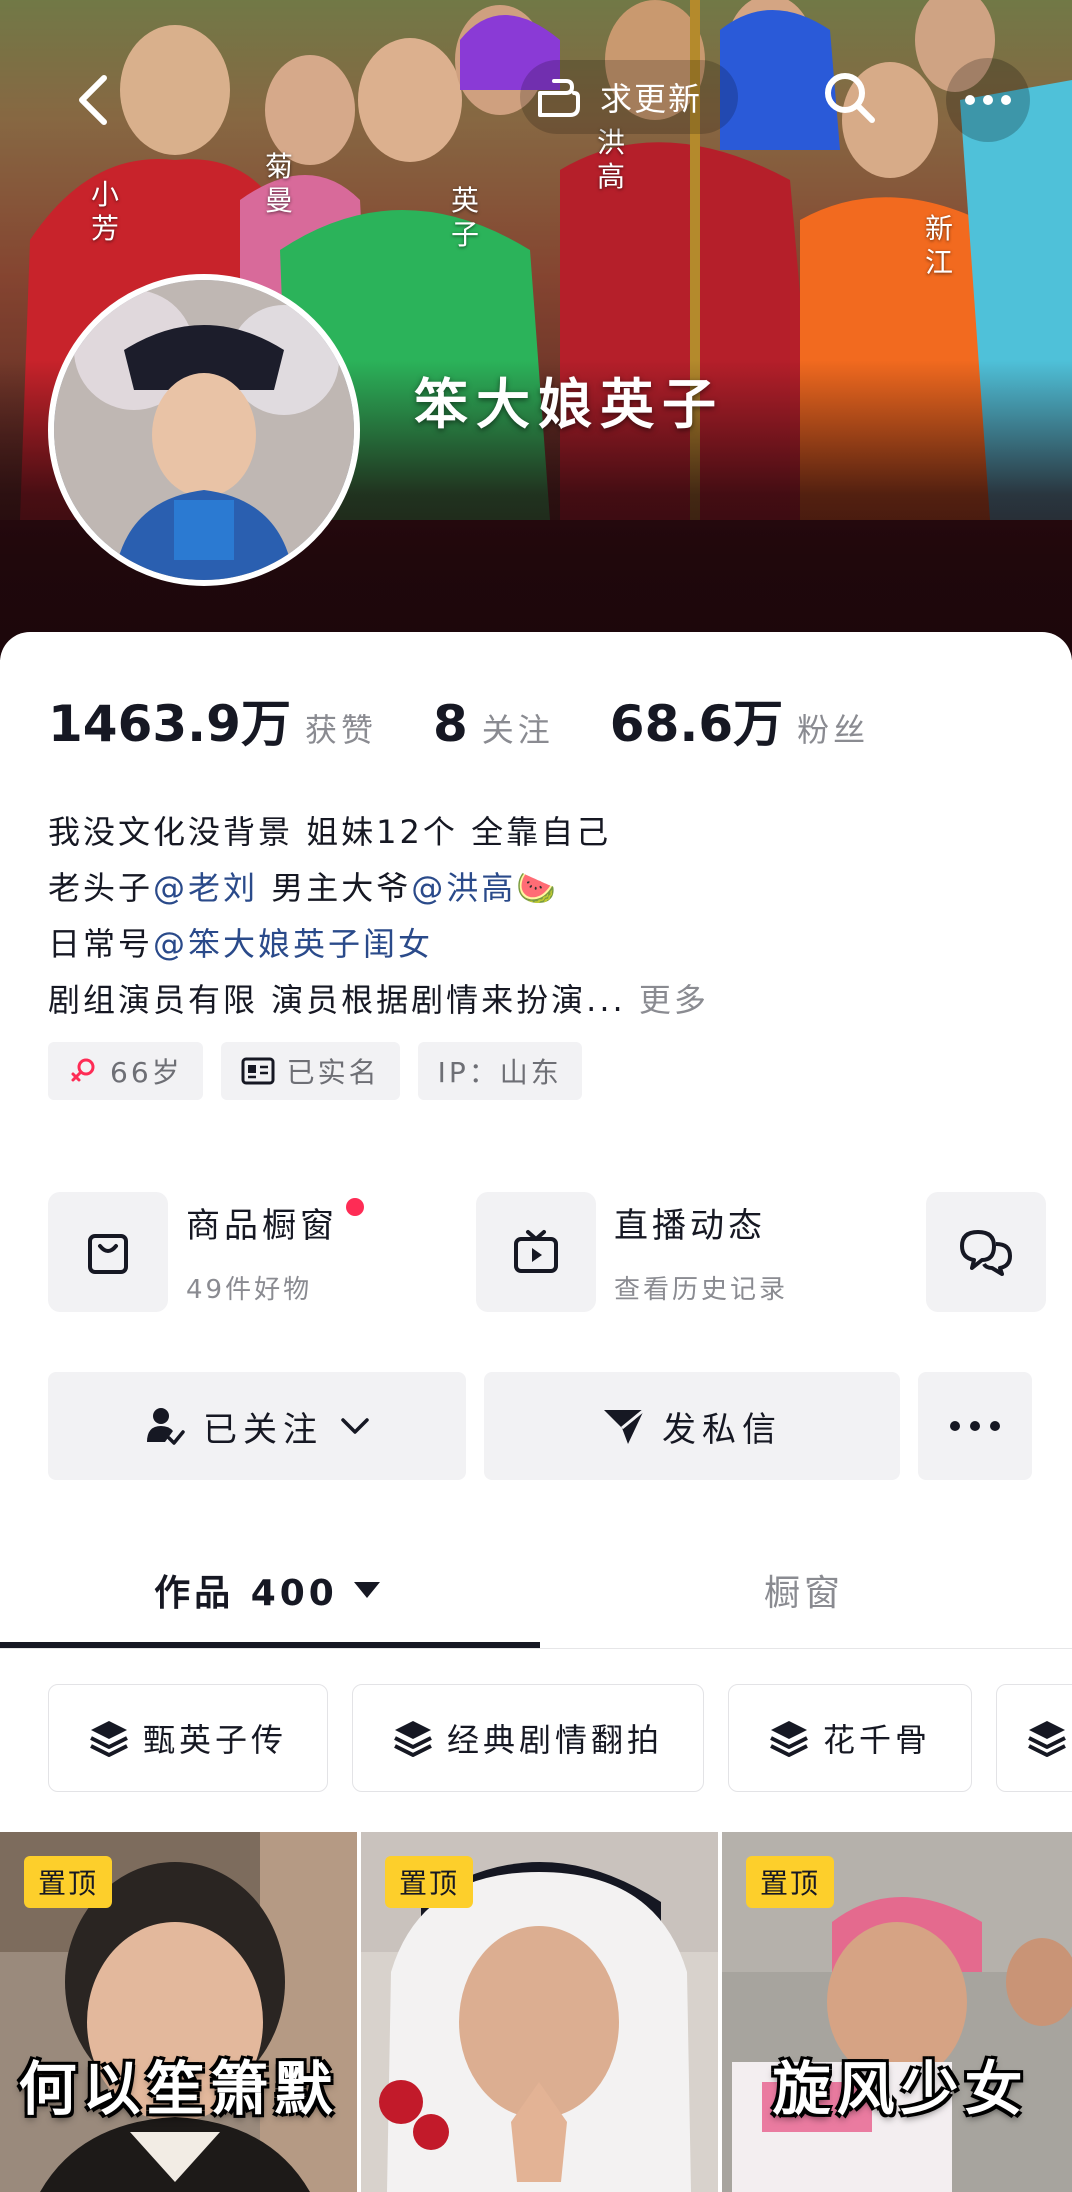 This screenshot has width=1072, height=2192. What do you see at coordinates (569, 404) in the screenshot?
I see `nickname: 笨大娘英子` at bounding box center [569, 404].